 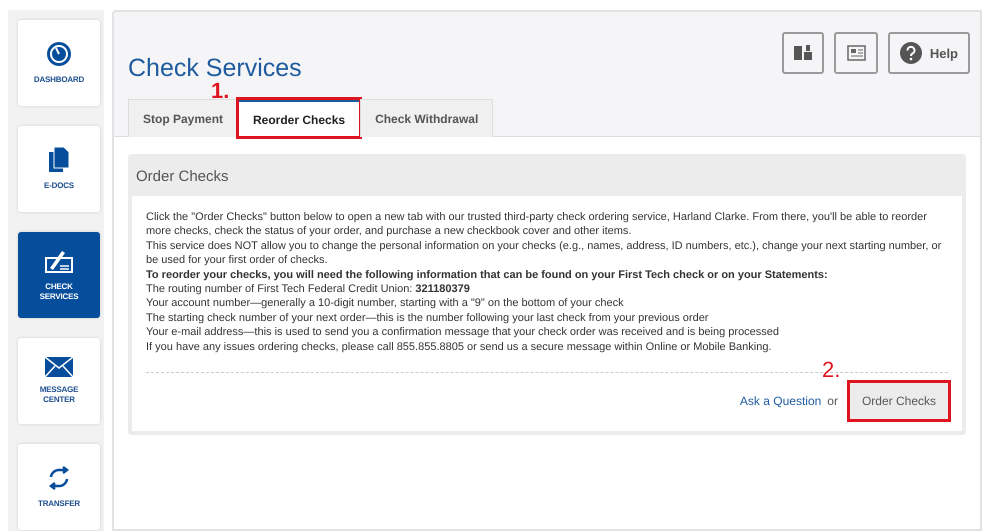 I want to click on info-text: The routing number of First Tech Federal Credit Union: 321180379, so click(x=308, y=289).